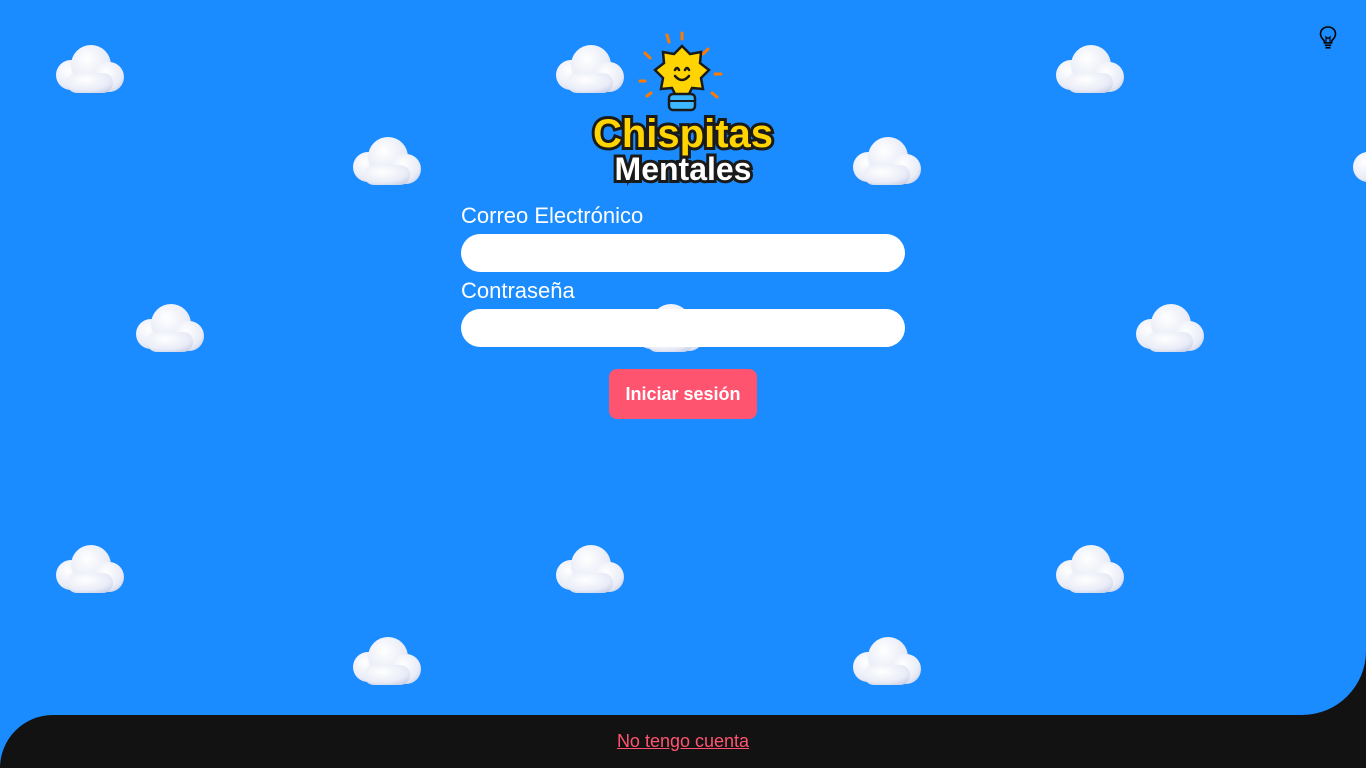  I want to click on password-label: Contraseña, so click(518, 290).